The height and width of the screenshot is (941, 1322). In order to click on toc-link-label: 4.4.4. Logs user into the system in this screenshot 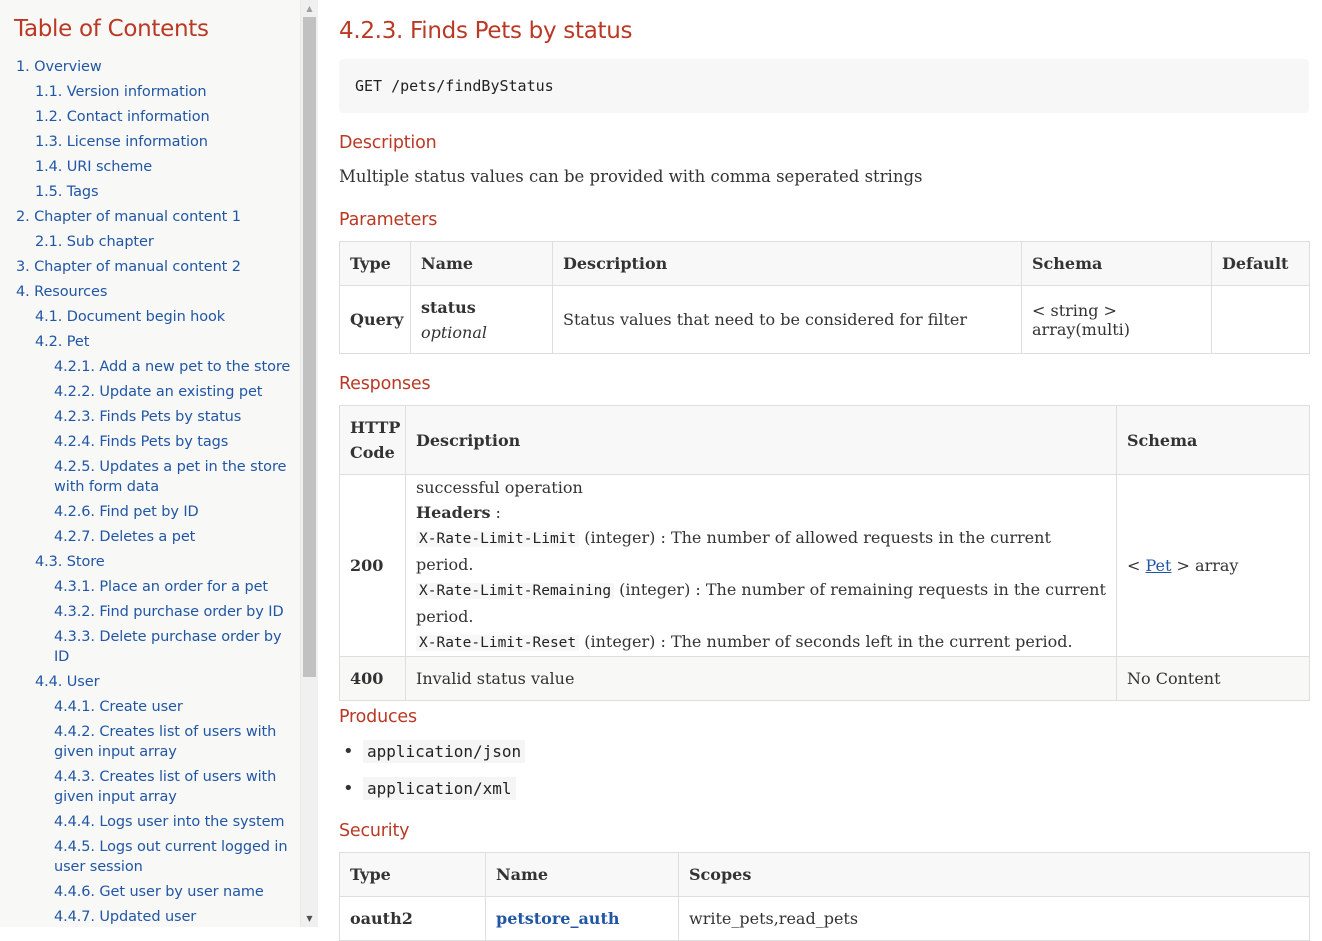, I will do `click(169, 822)`.